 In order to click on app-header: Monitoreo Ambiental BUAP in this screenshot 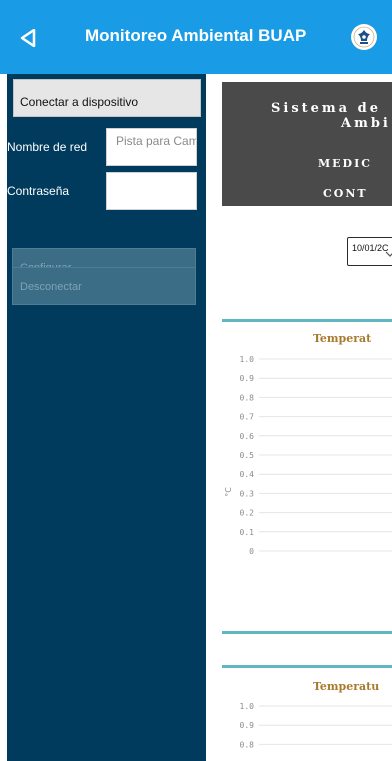, I will do `click(196, 37)`.